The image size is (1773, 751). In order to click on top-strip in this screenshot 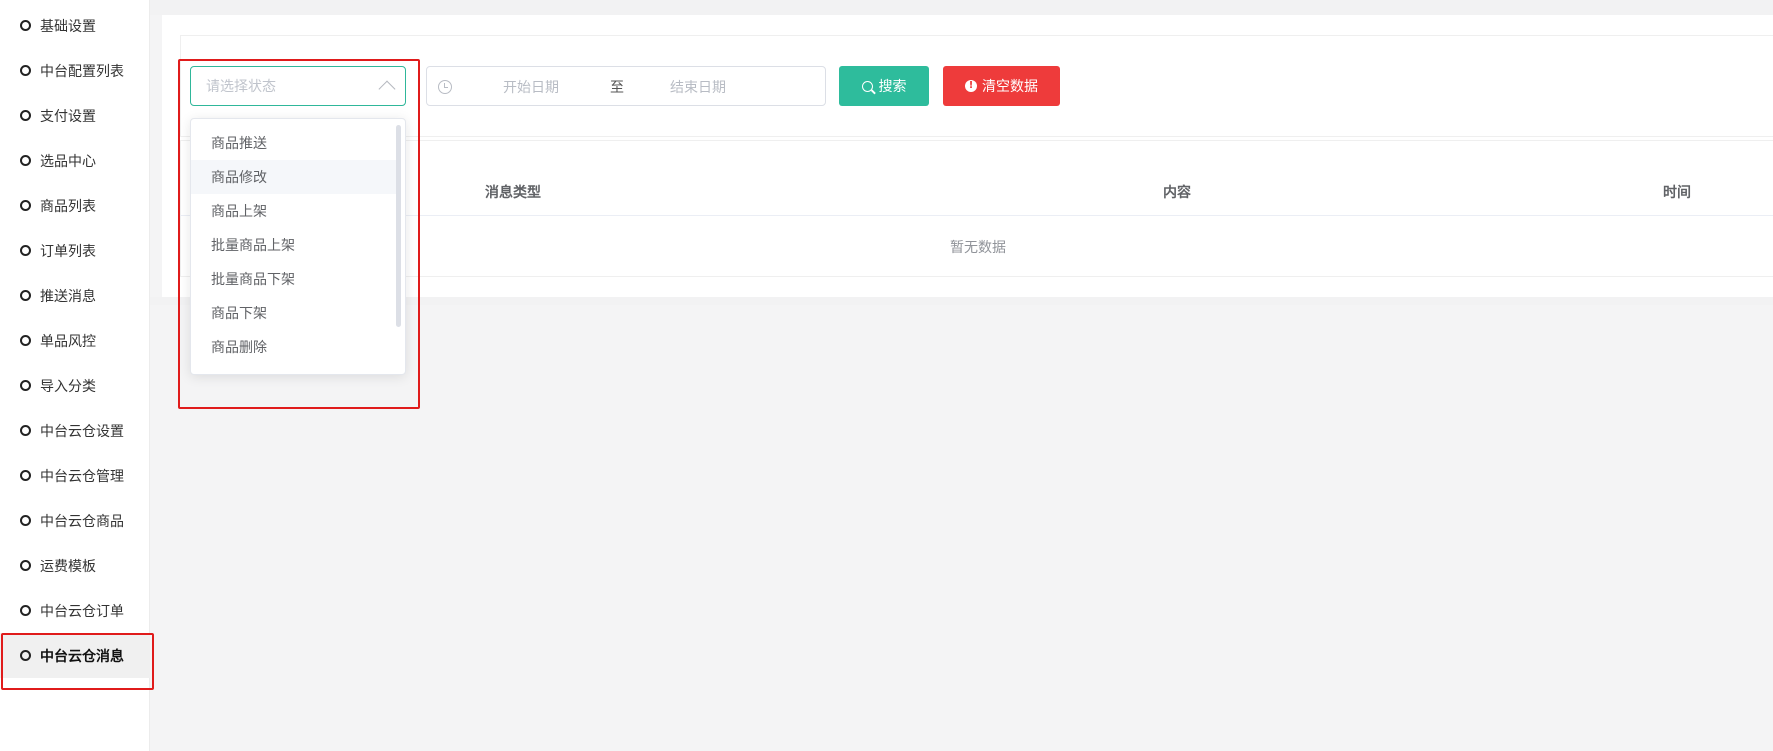, I will do `click(961, 7)`.